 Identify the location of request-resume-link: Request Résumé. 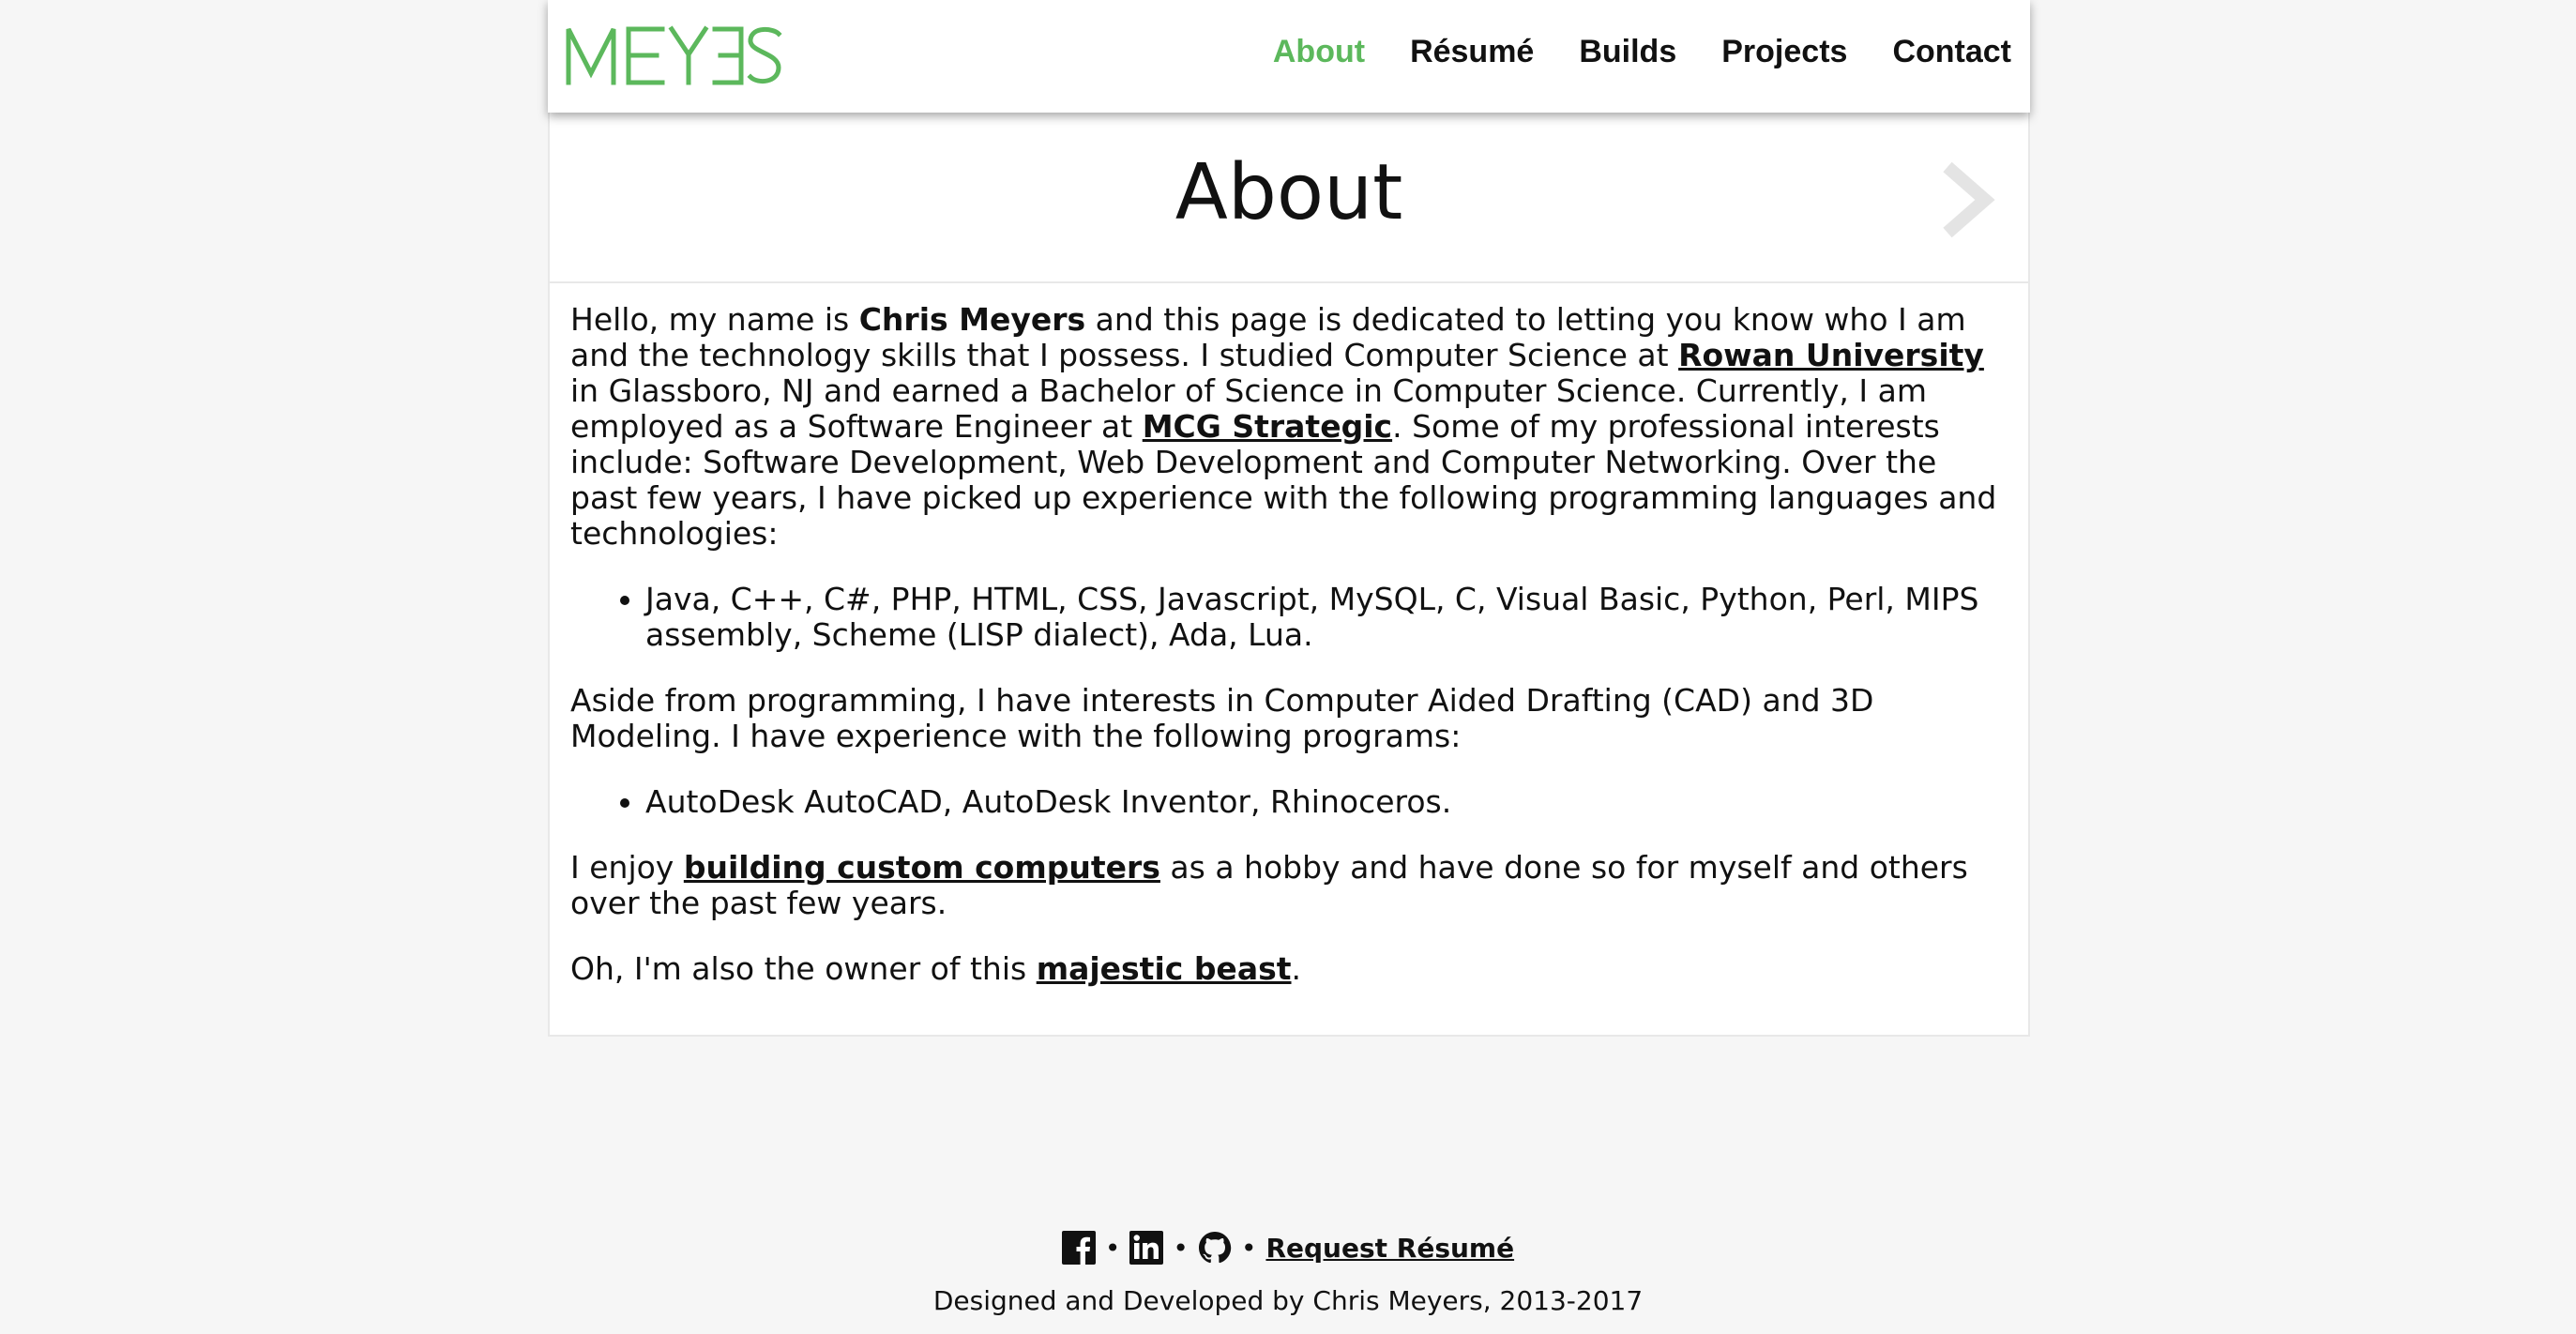
(1389, 1248).